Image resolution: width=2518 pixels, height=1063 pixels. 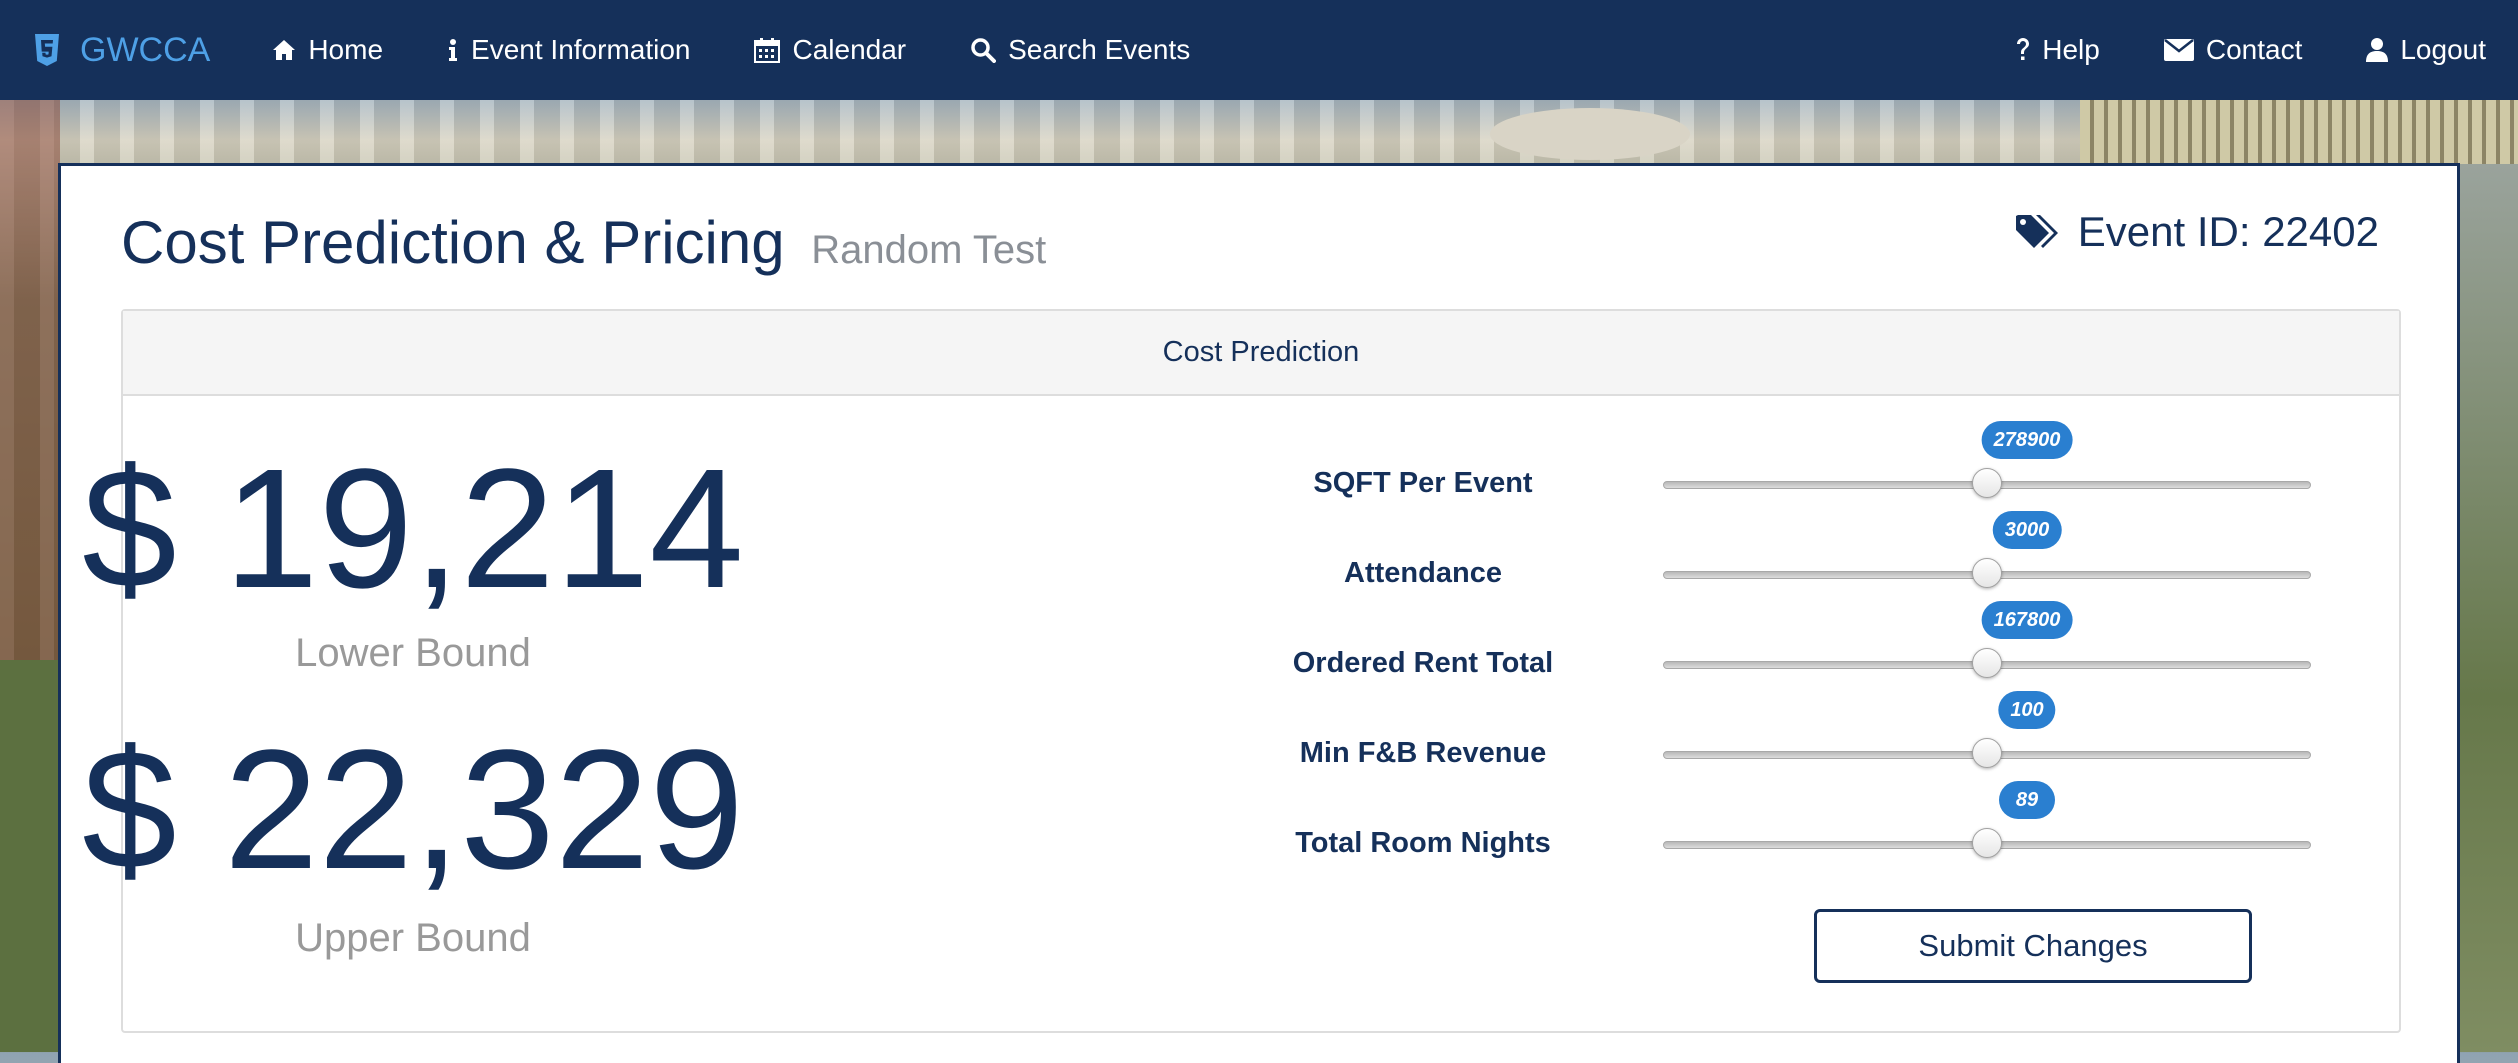 I want to click on nav-contact: Contact, so click(x=2233, y=50).